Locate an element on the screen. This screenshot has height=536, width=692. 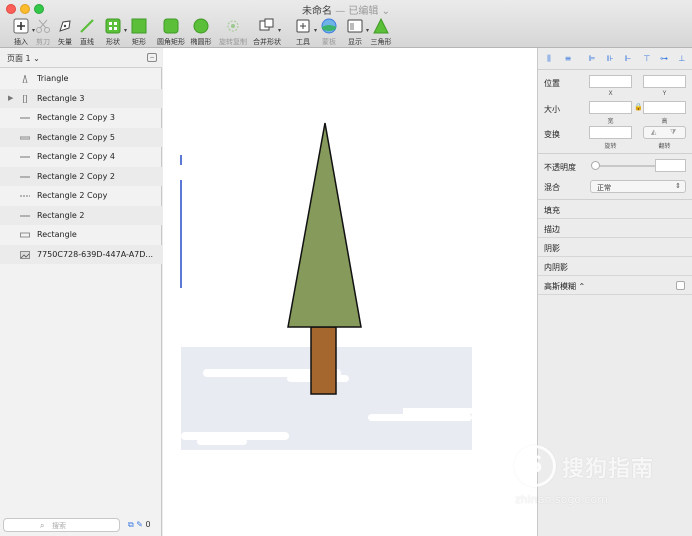
line-icon is located at coordinates (87, 26).